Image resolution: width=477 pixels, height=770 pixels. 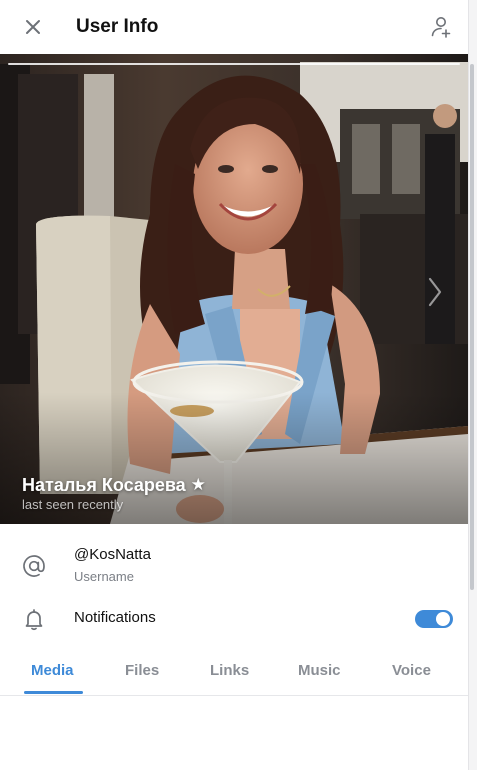 I want to click on next-photo-button, so click(x=435, y=292).